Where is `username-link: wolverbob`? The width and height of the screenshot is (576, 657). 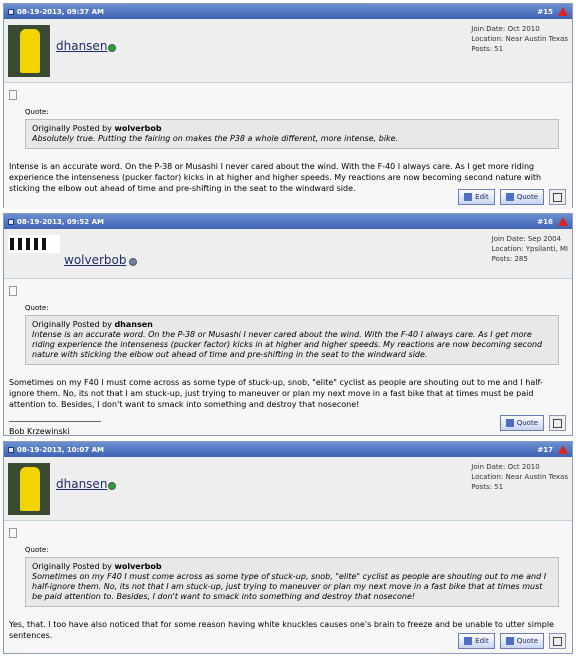 username-link: wolverbob is located at coordinates (95, 260).